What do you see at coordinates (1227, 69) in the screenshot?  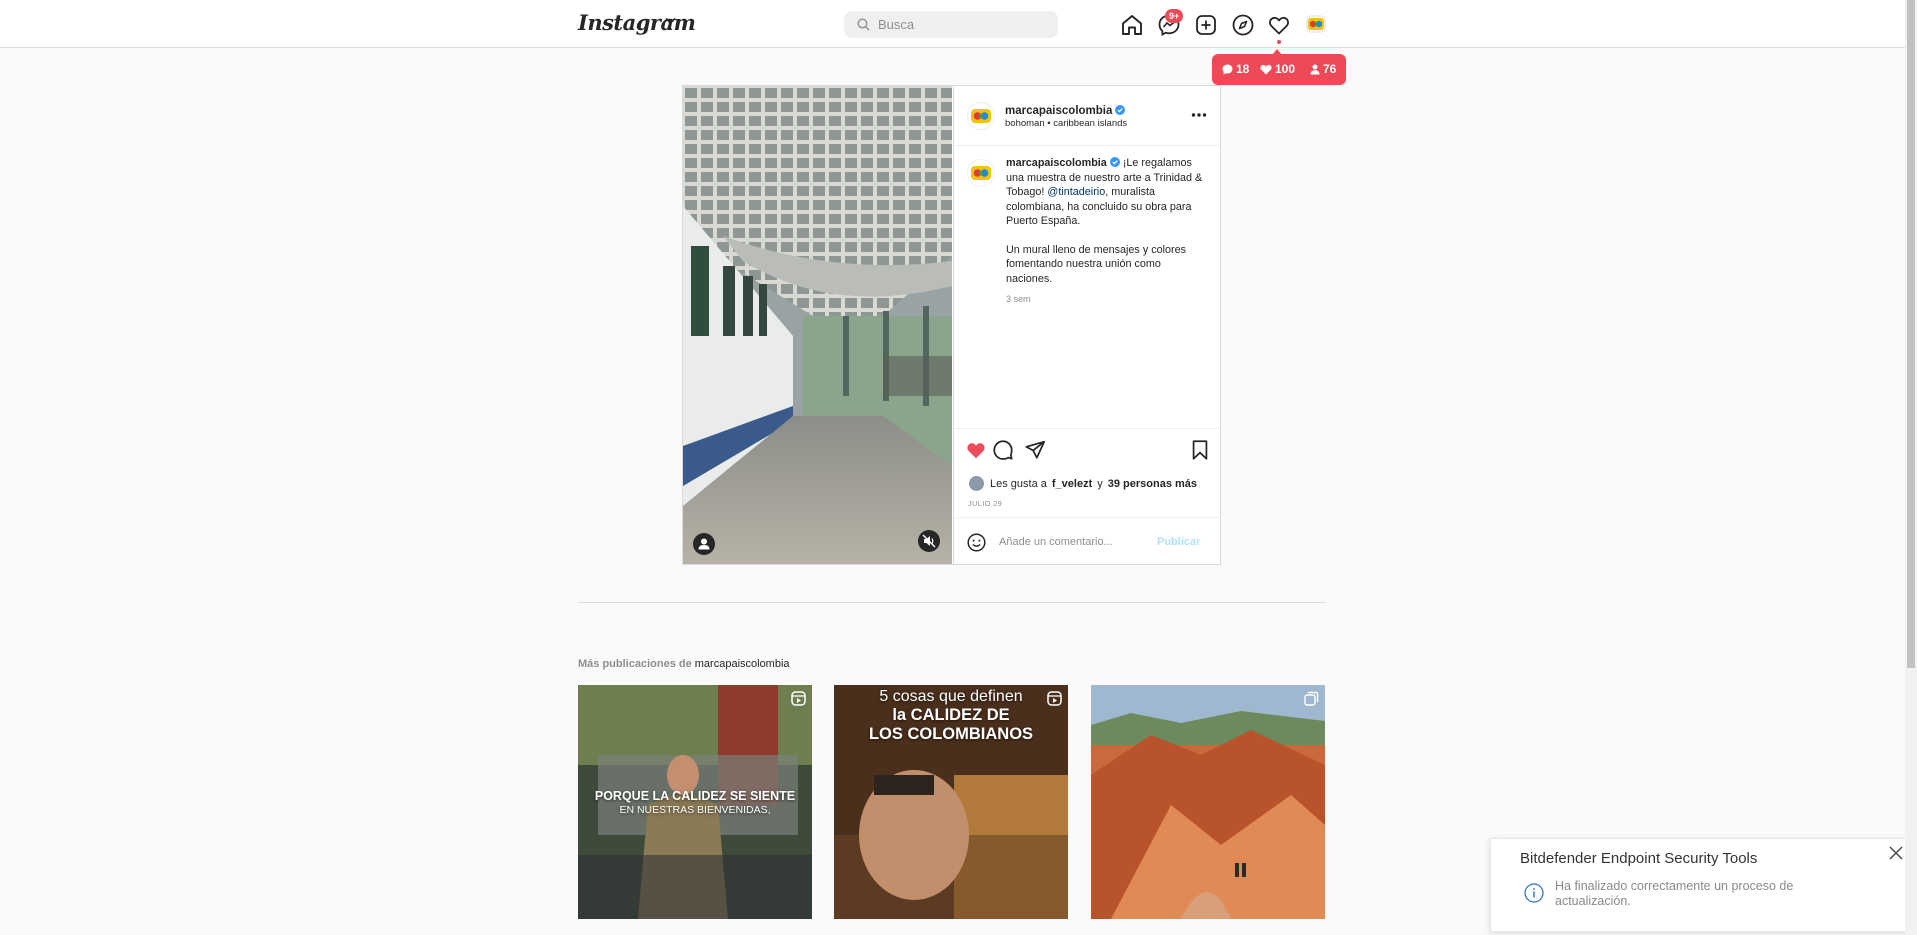 I see `comment-bubble-icon` at bounding box center [1227, 69].